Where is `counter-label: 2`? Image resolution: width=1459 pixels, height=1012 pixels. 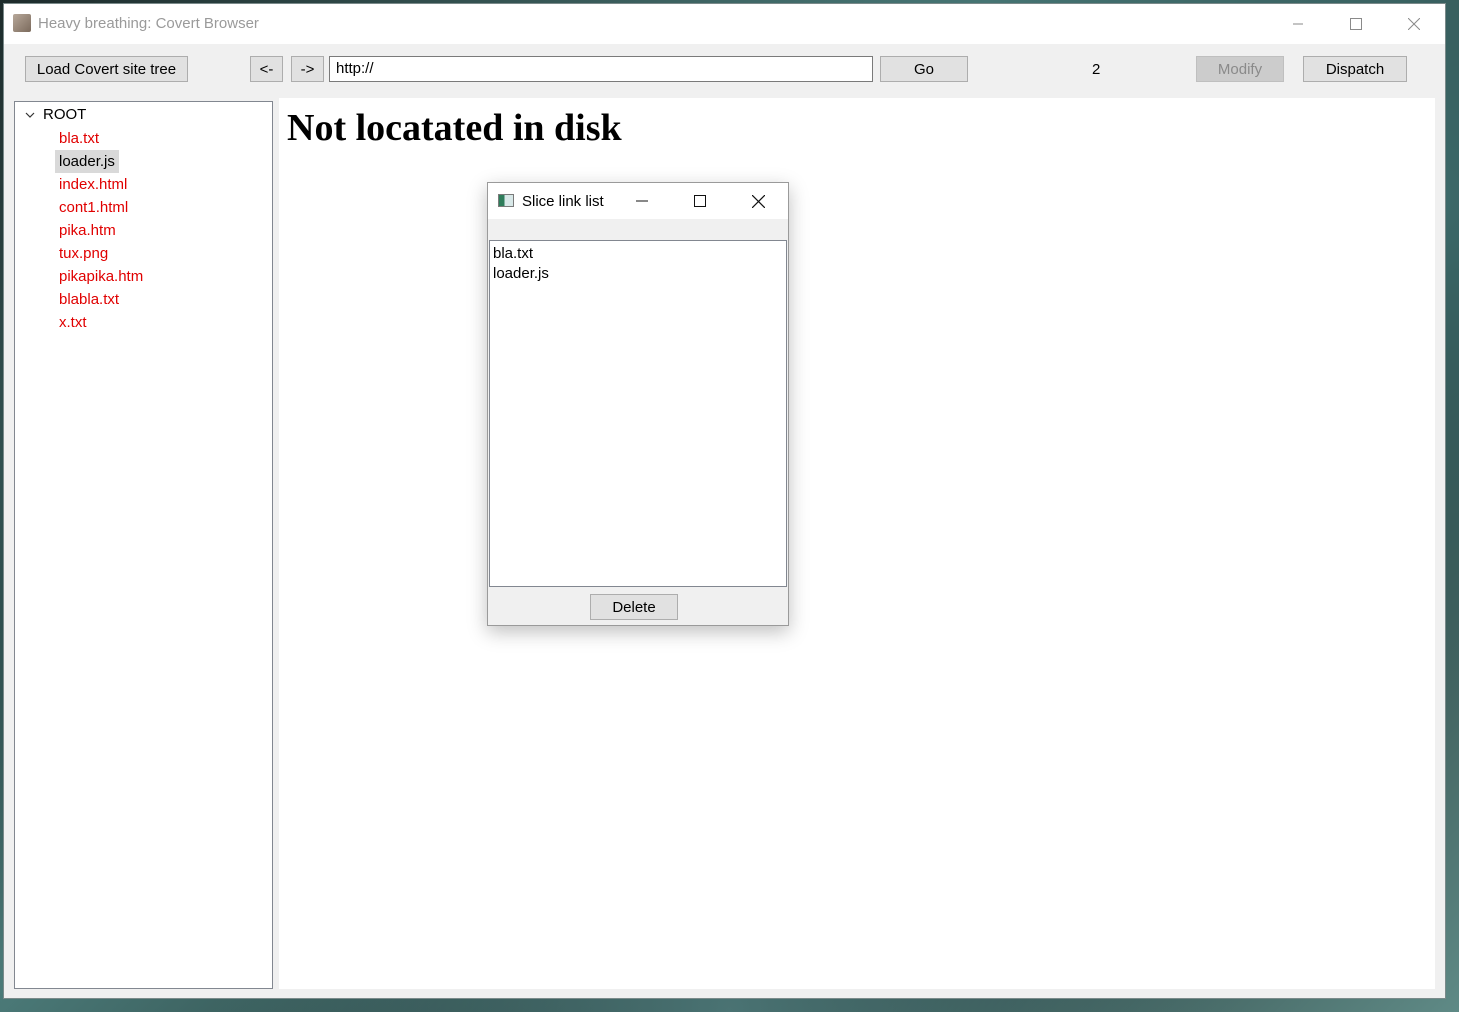 counter-label: 2 is located at coordinates (1096, 69).